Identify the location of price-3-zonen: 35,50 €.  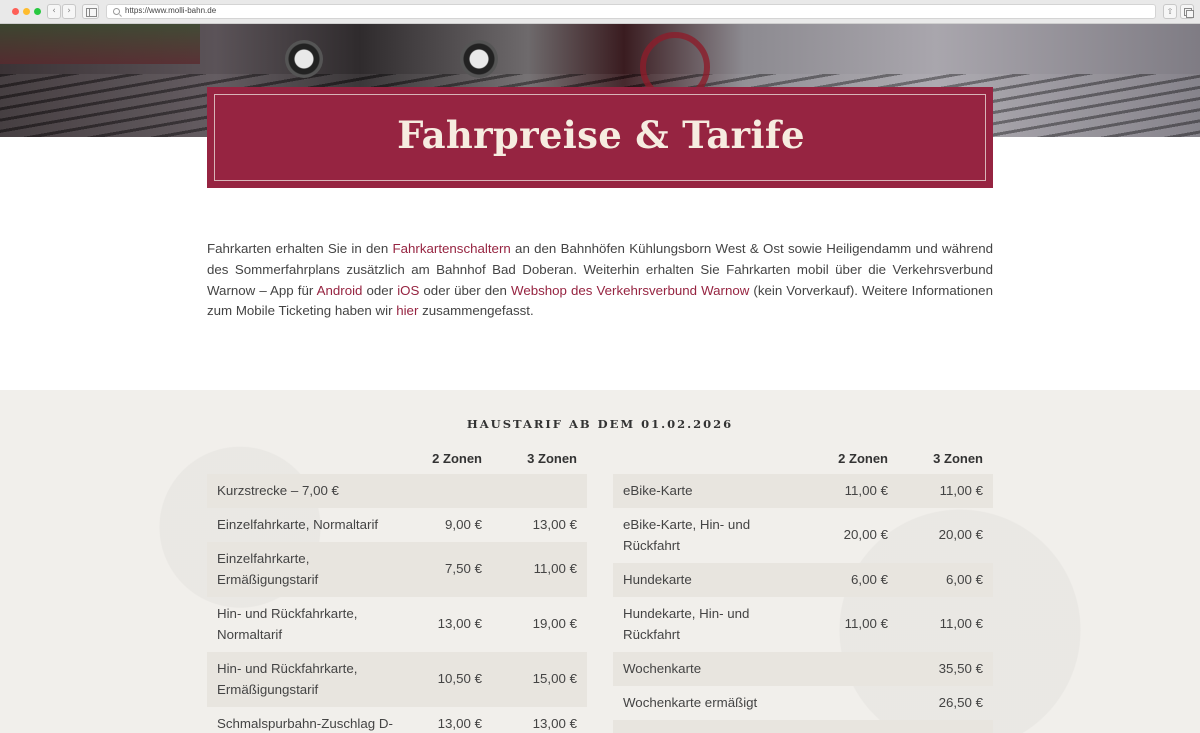
(960, 668).